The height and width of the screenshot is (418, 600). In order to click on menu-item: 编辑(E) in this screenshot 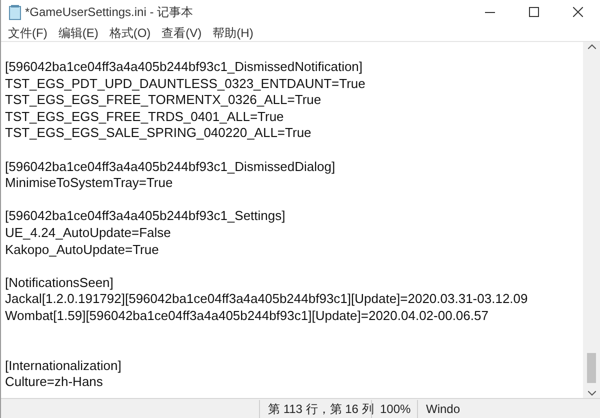, I will do `click(78, 33)`.